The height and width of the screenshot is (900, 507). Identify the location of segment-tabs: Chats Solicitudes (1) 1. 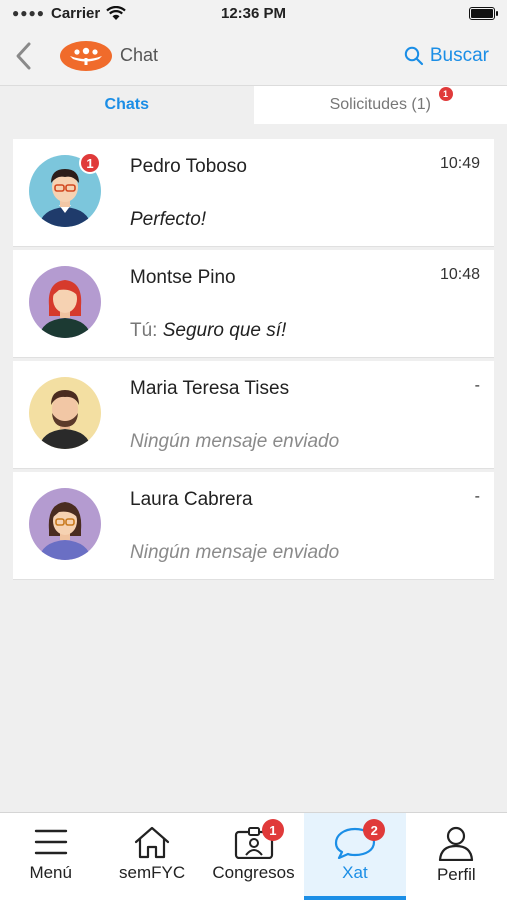
(253, 105).